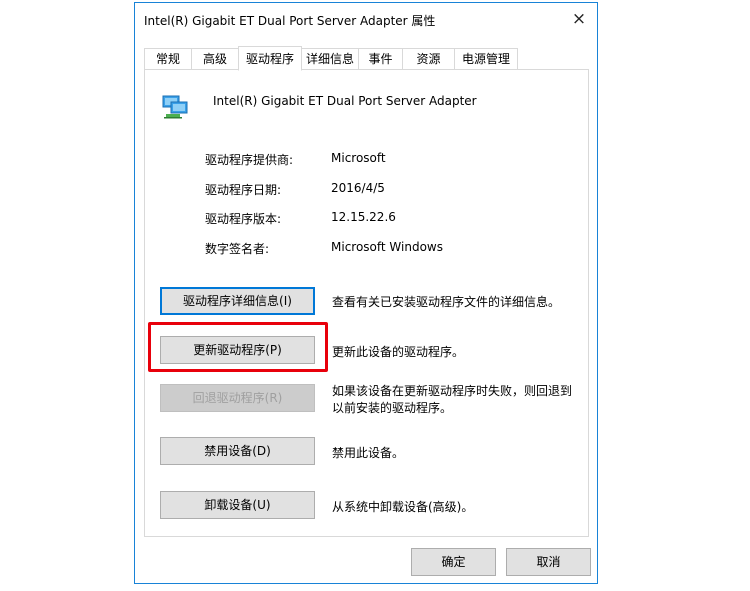  Describe the element at coordinates (428, 58) in the screenshot. I see `tab-resources: 资源` at that location.